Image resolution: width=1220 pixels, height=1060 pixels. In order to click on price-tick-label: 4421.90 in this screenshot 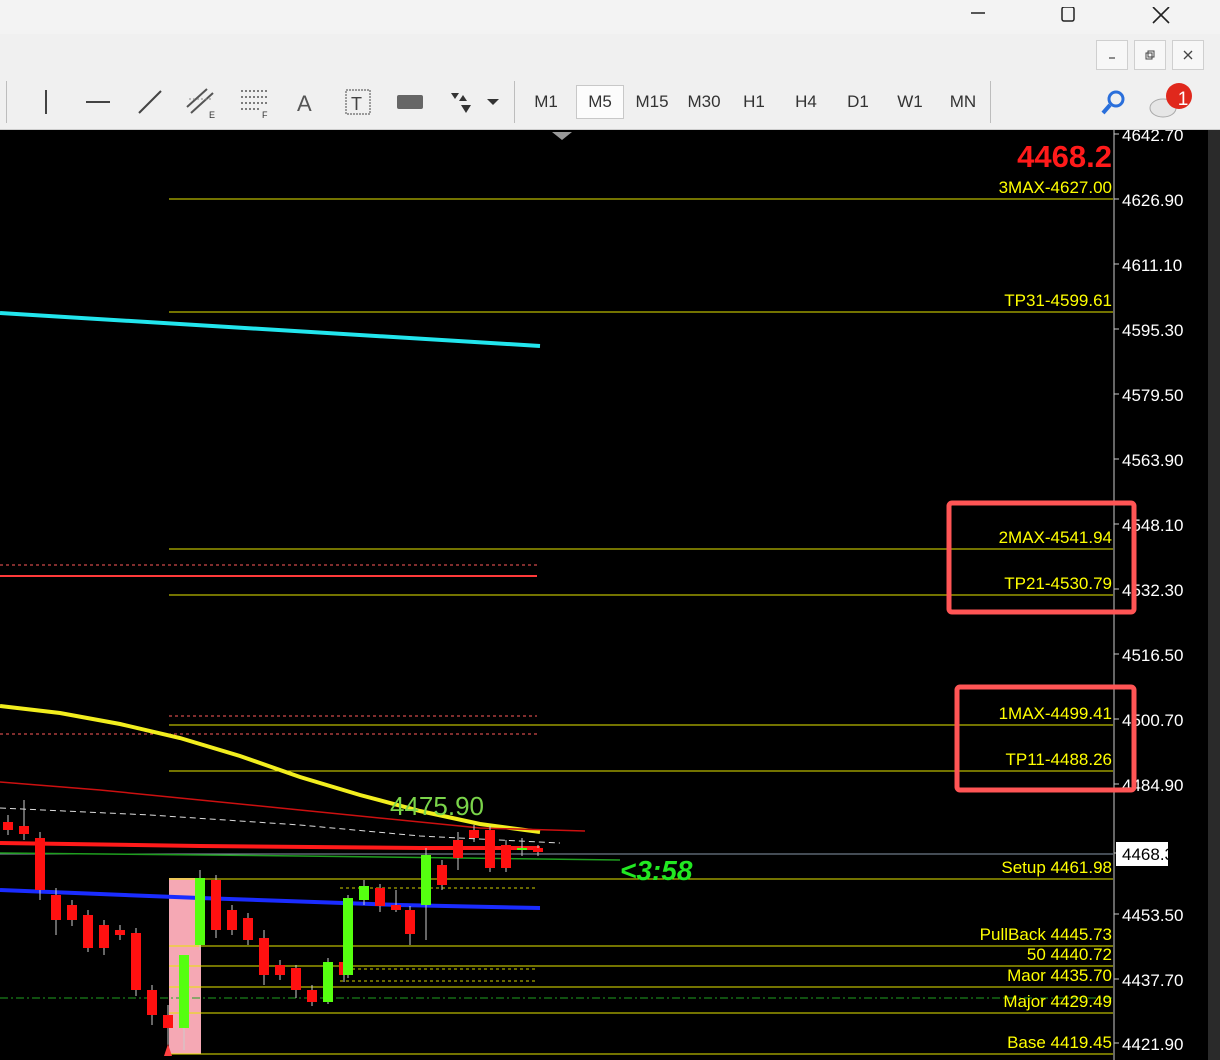, I will do `click(1152, 1044)`.